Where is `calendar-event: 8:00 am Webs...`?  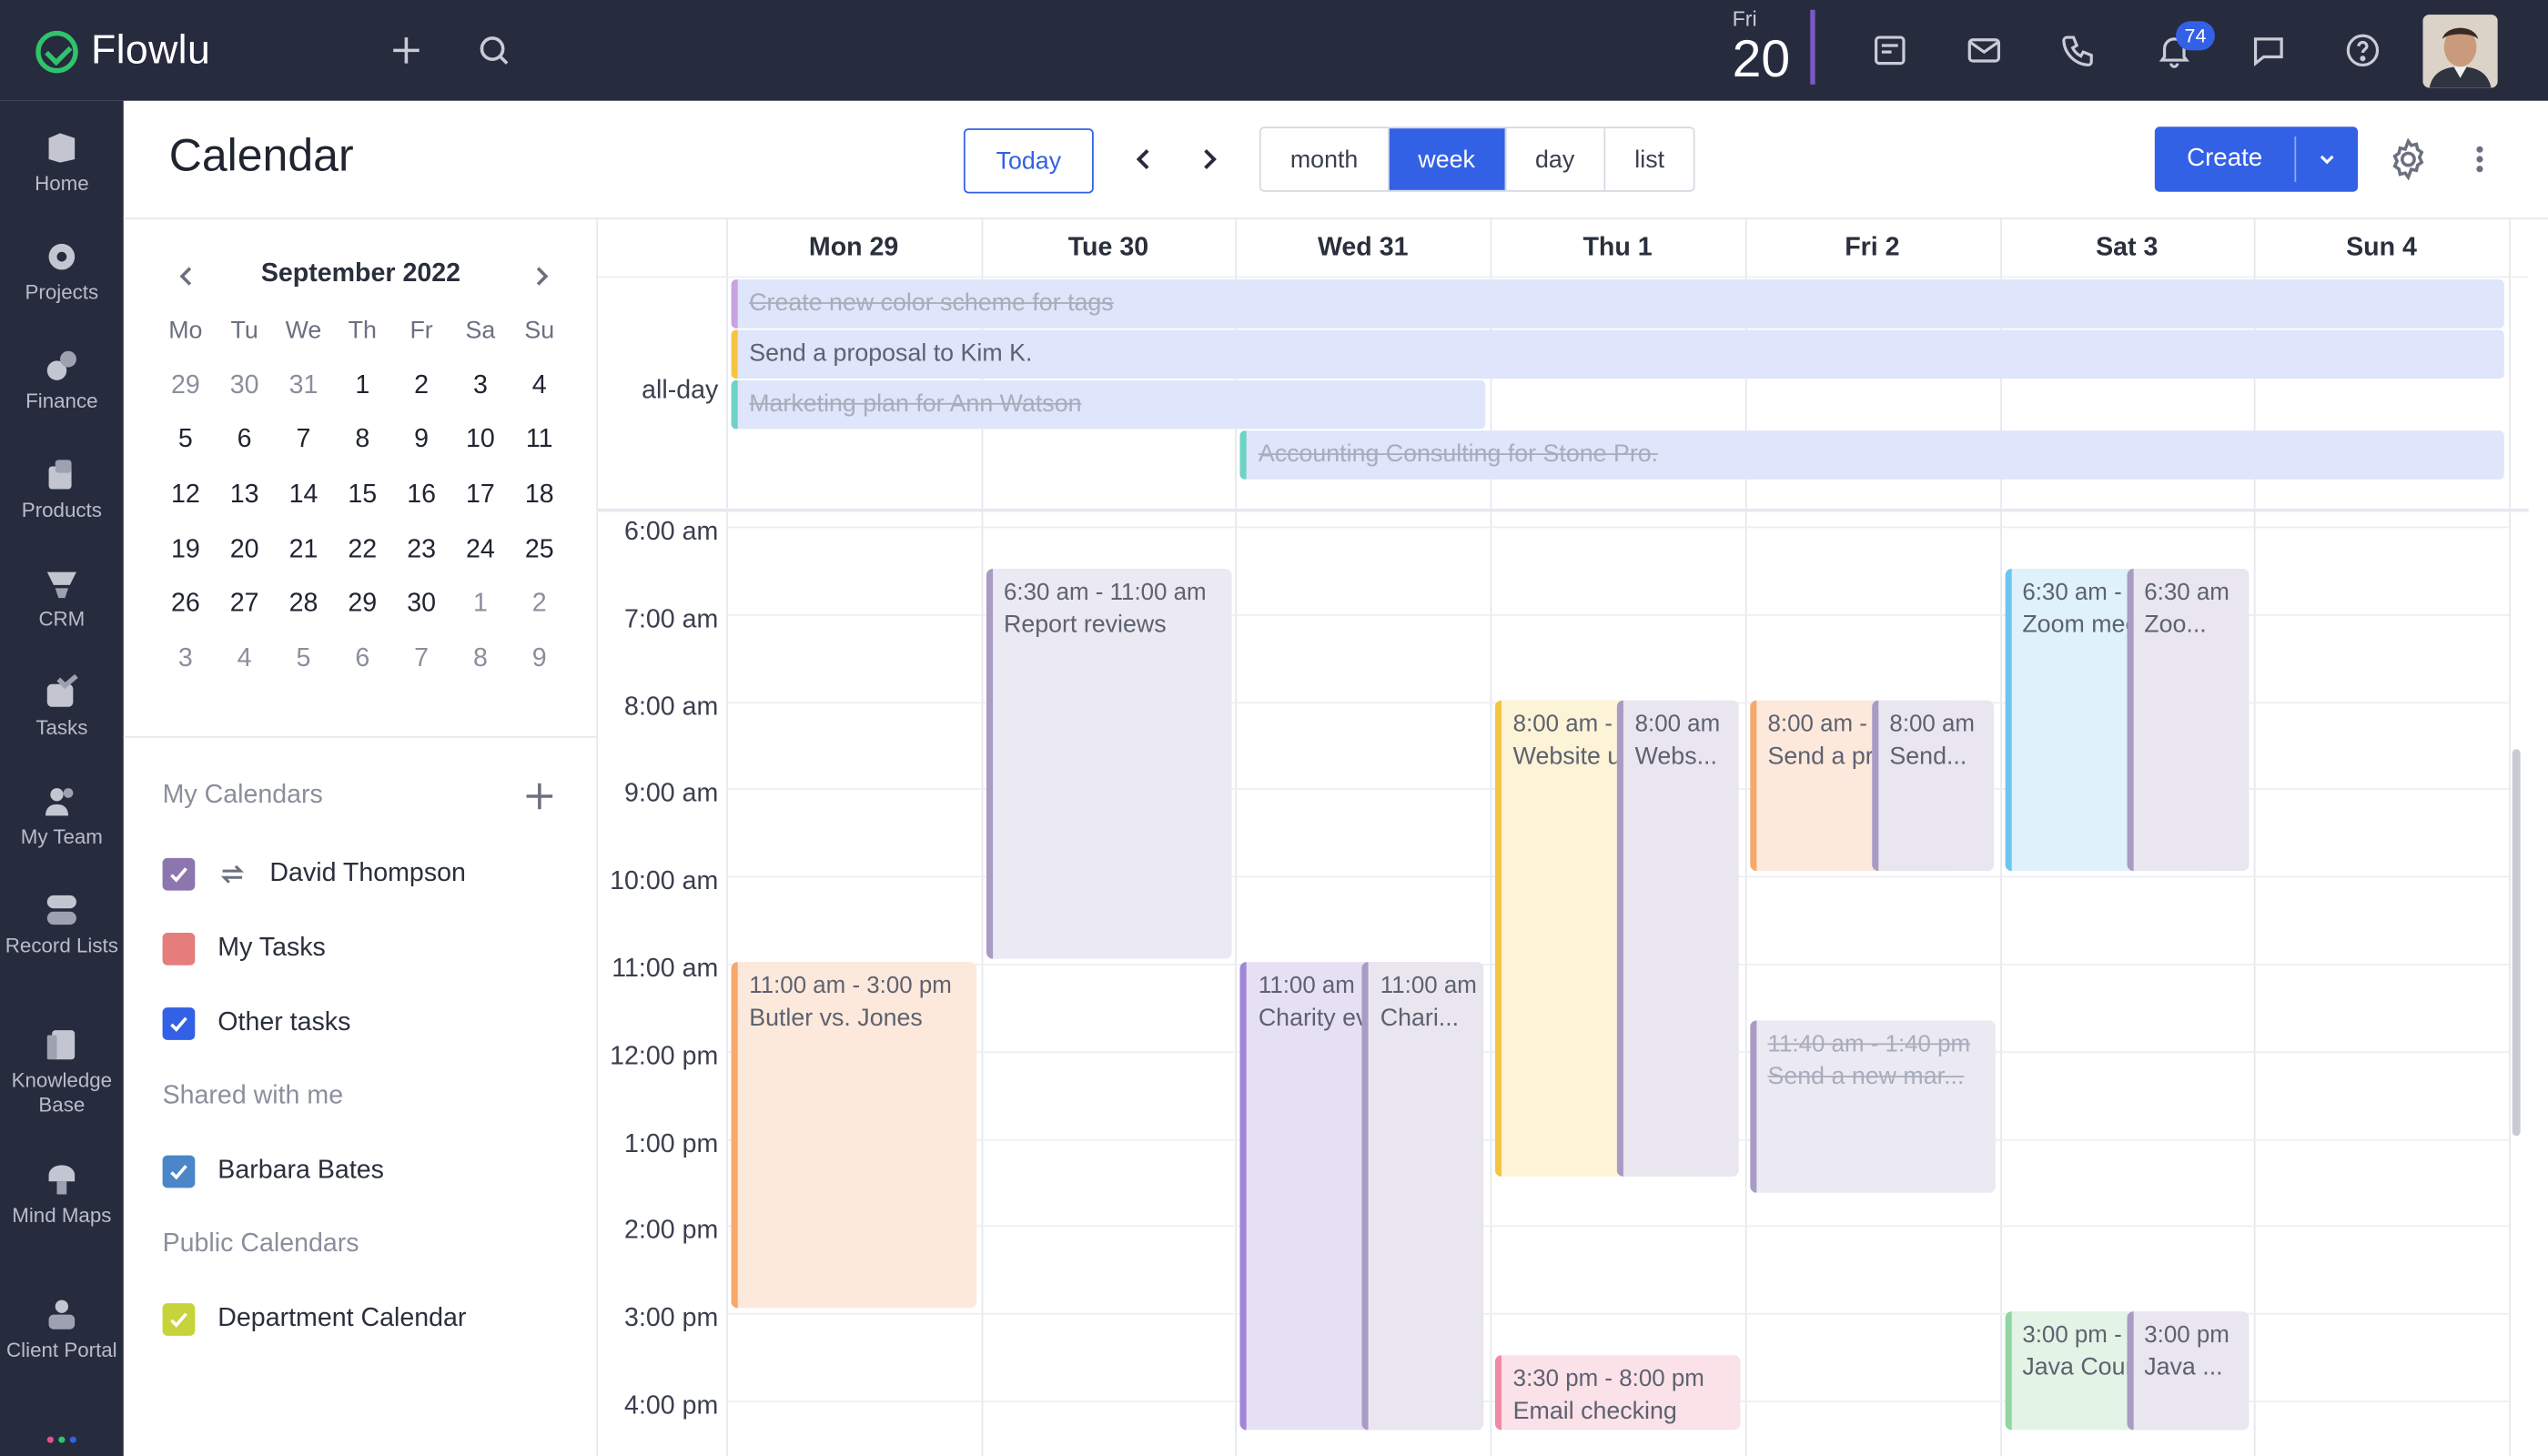 calendar-event: 8:00 am Webs... is located at coordinates (1678, 939).